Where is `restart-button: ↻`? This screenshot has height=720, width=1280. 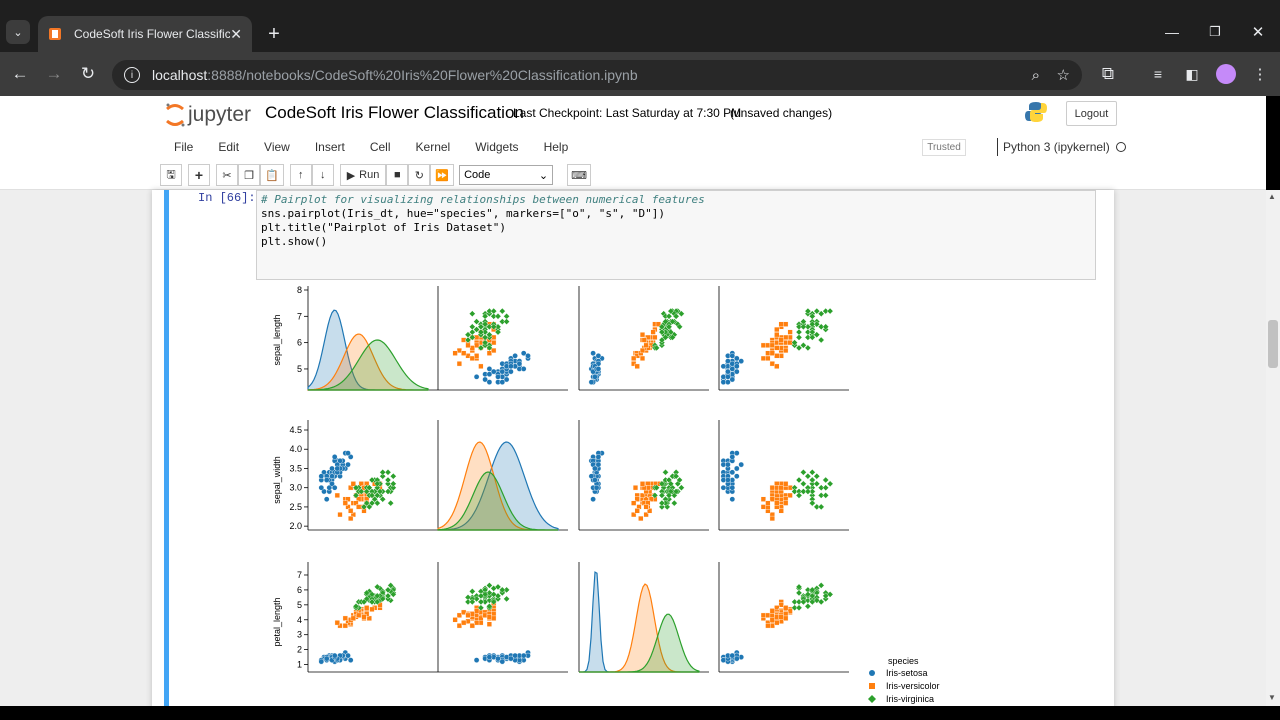 restart-button: ↻ is located at coordinates (419, 175).